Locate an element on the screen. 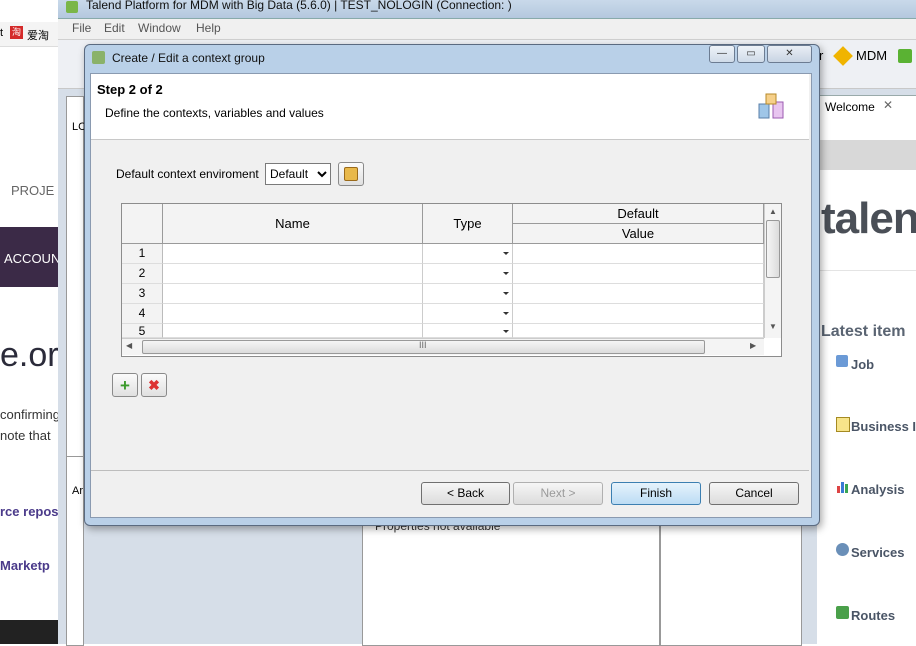 This screenshot has height=646, width=916. browser-link-repos: rce repos is located at coordinates (29, 511).